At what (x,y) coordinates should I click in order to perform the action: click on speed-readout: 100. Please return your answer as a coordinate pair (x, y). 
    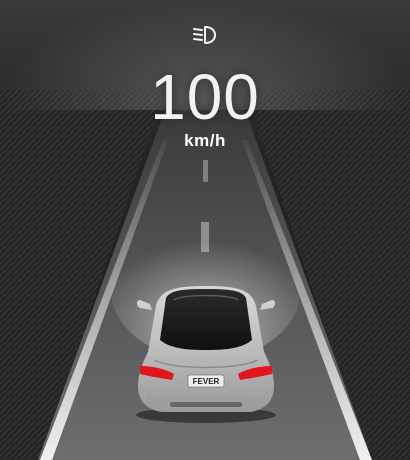
    Looking at the image, I should click on (205, 97).